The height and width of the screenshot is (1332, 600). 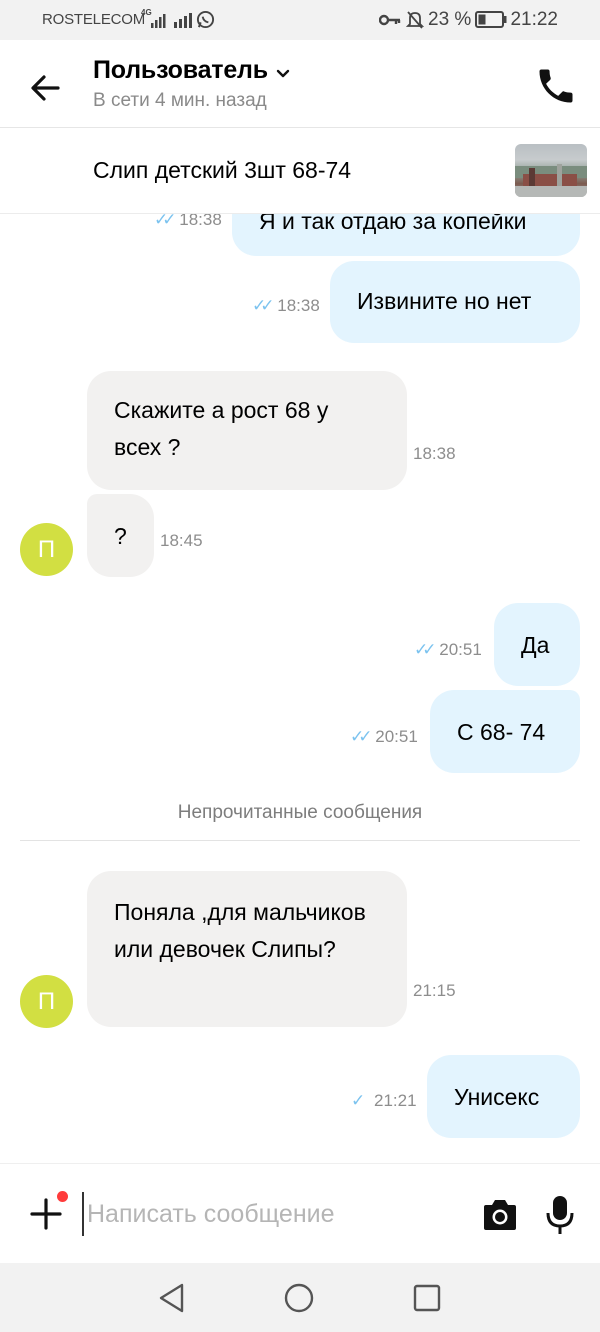 I want to click on system-nav-bar, so click(x=300, y=1297).